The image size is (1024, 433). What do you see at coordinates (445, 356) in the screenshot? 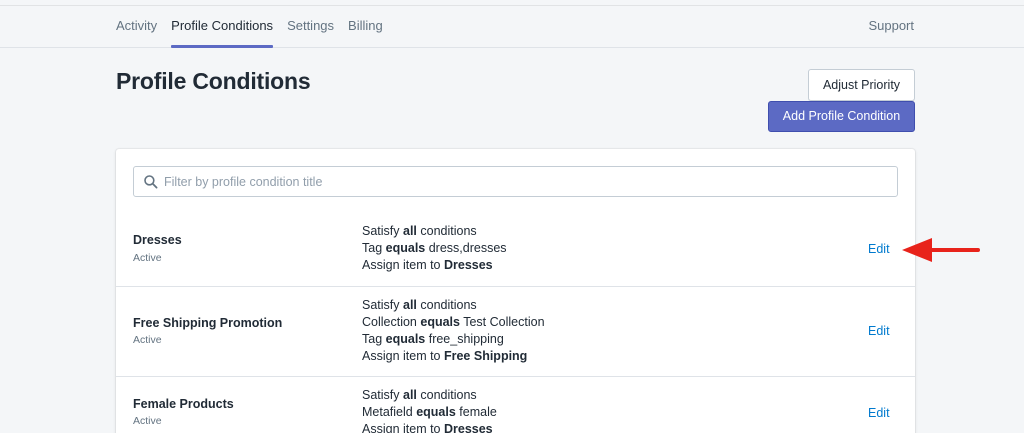
I see `condition-line: Assign item to Free Shipping` at bounding box center [445, 356].